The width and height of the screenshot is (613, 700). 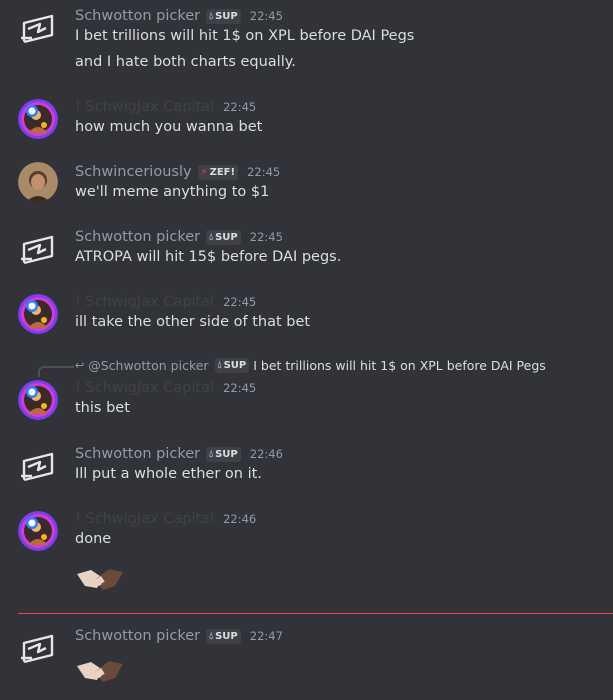 I want to click on author-name: Schwinceriously, so click(x=133, y=172).